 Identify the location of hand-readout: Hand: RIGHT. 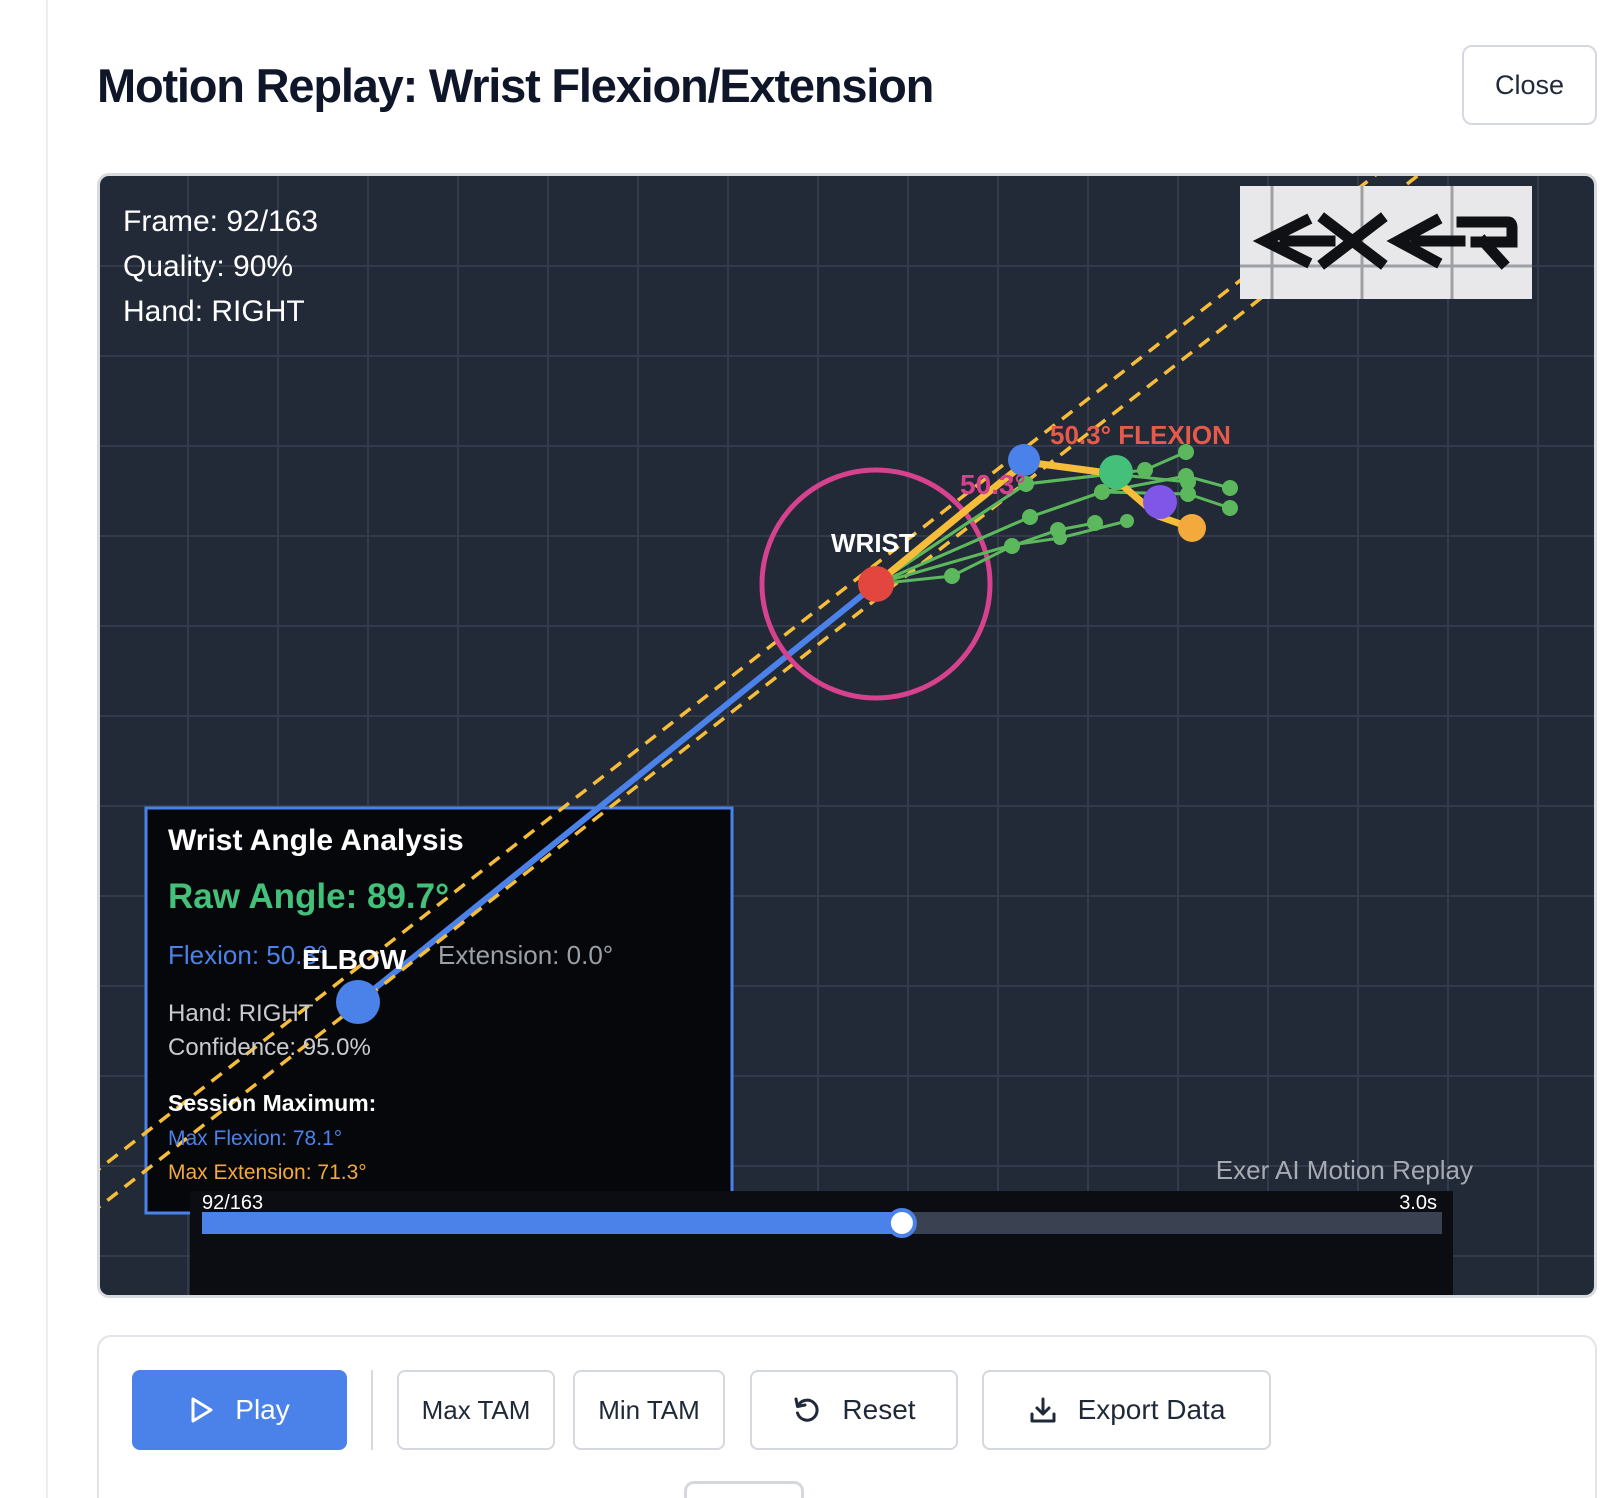
(214, 311).